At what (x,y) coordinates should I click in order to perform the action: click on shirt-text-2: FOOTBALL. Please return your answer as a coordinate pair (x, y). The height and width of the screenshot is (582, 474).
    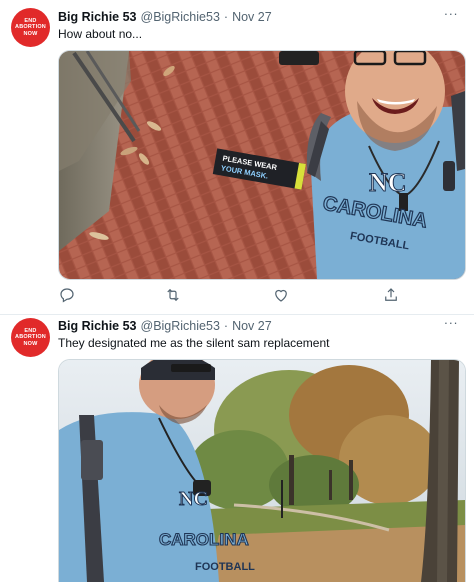
    Looking at the image, I should click on (225, 567).